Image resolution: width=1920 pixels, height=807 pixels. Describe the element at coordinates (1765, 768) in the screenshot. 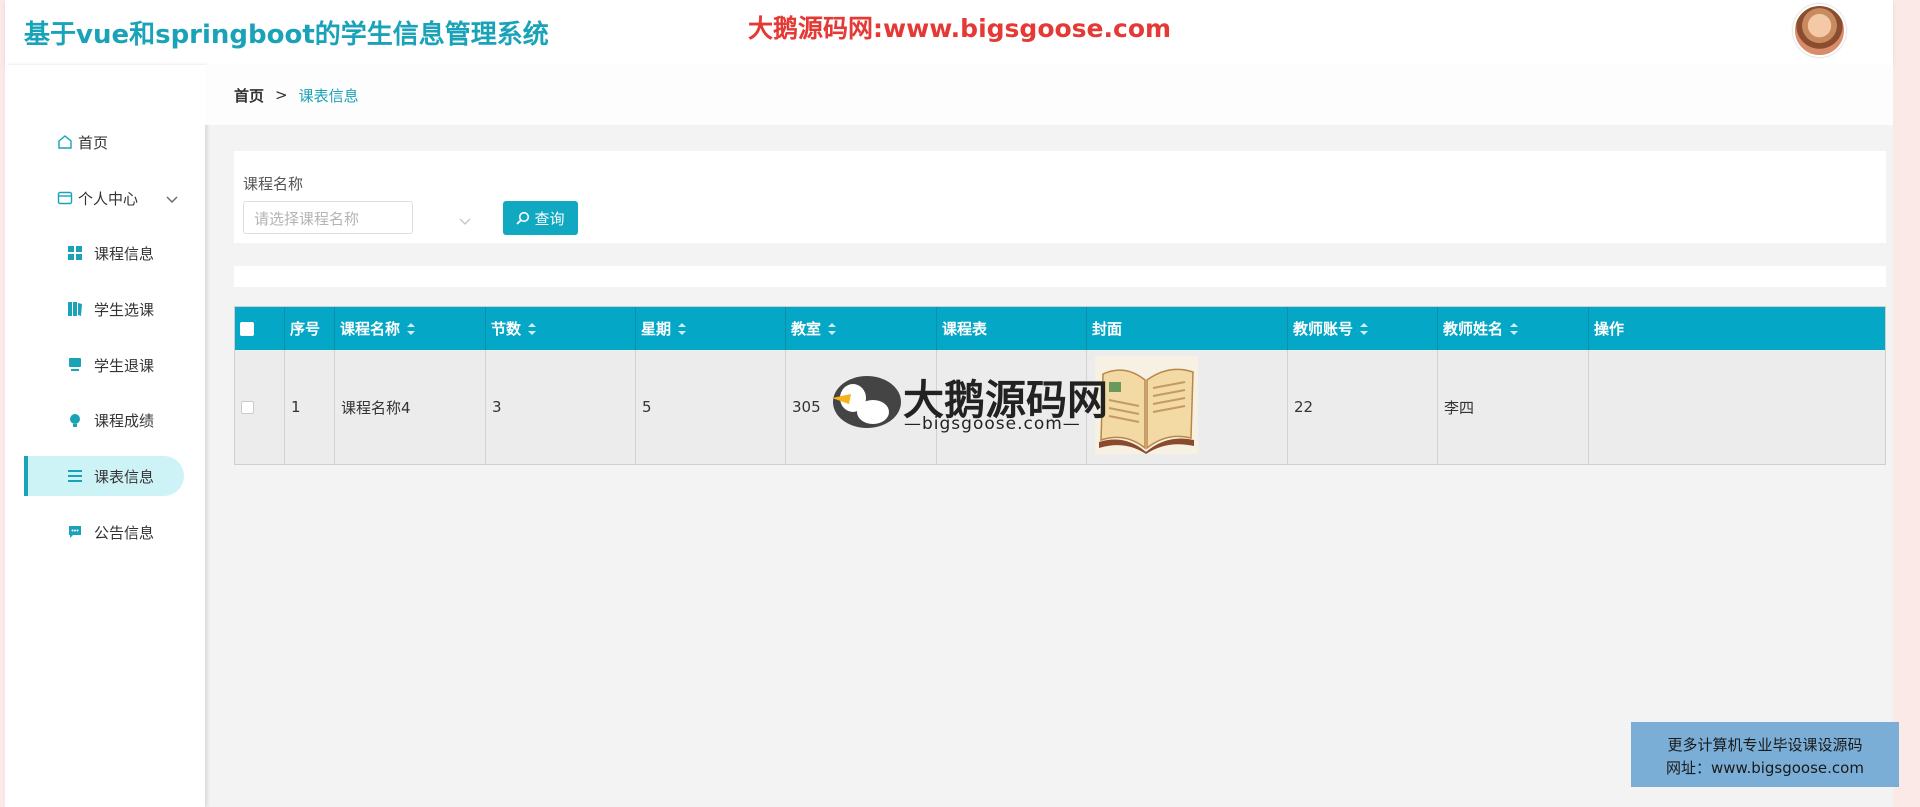

I see `promo-line-2: 网址：www.bigsgoose.com` at that location.